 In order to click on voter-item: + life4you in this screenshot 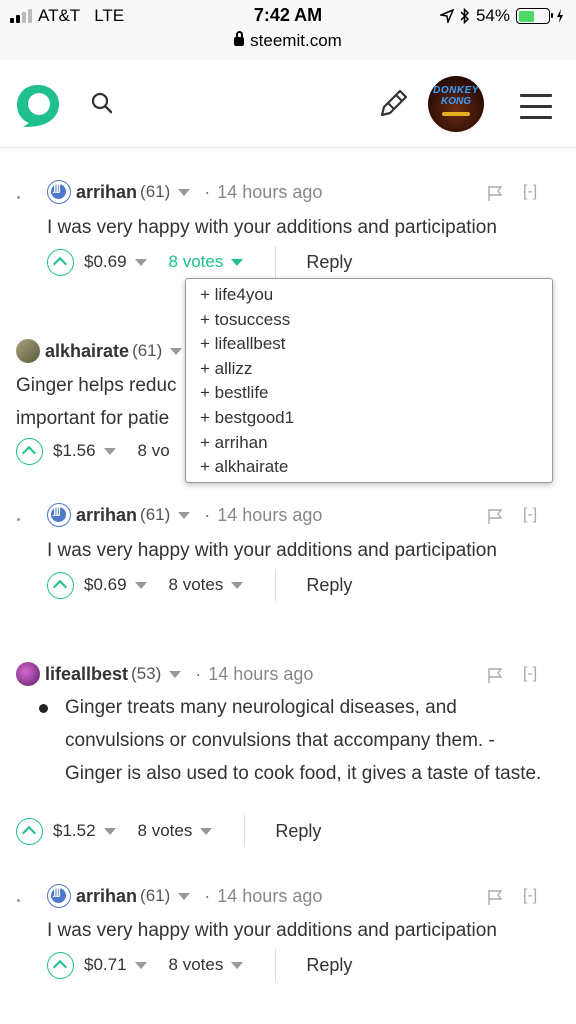, I will do `click(376, 295)`.